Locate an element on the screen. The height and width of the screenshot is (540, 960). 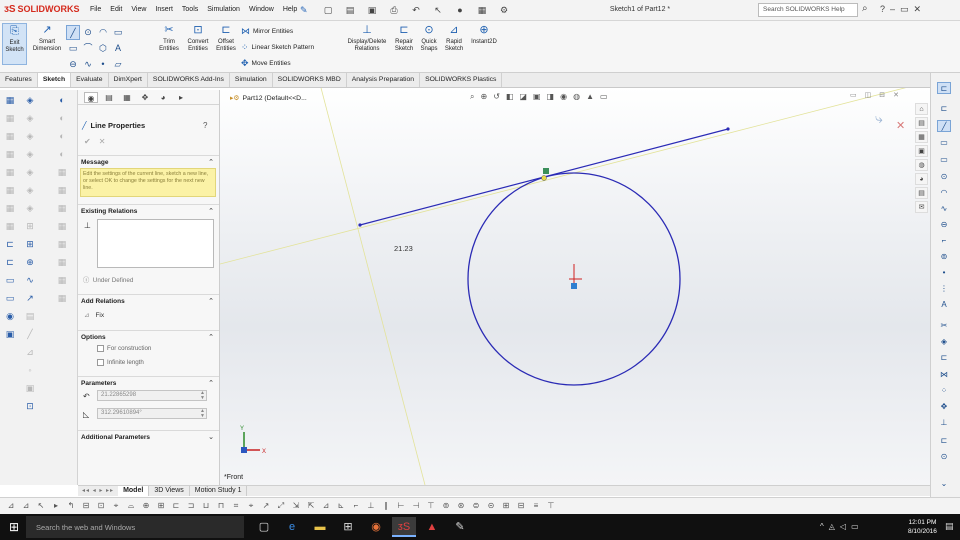
tab-3d-views: 3D Views is located at coordinates (169, 491).